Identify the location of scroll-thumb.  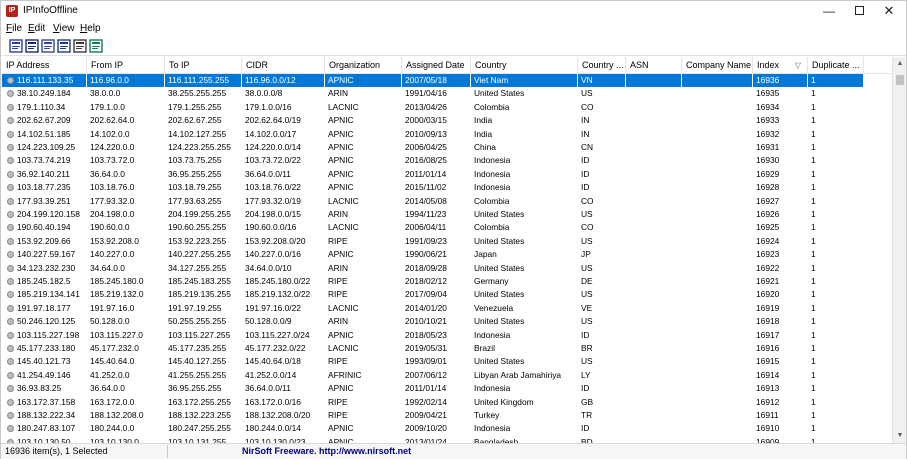
(900, 80).